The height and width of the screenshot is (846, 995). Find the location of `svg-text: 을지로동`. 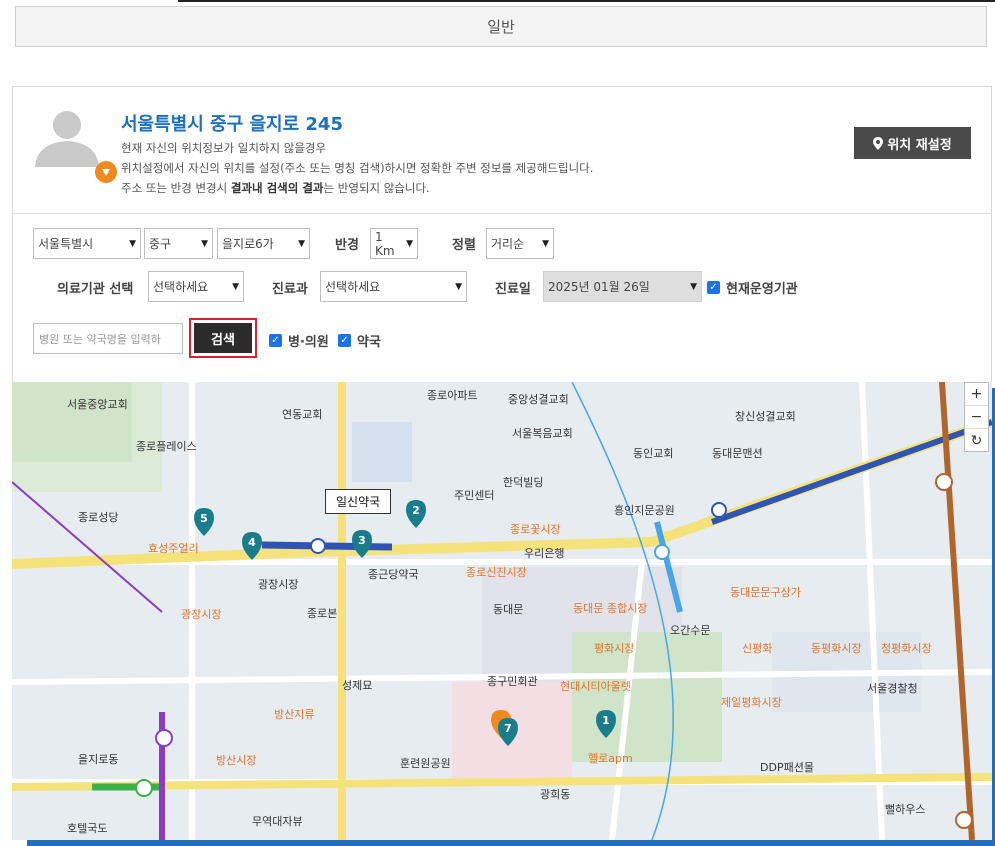

svg-text: 을지로동 is located at coordinates (98, 759).